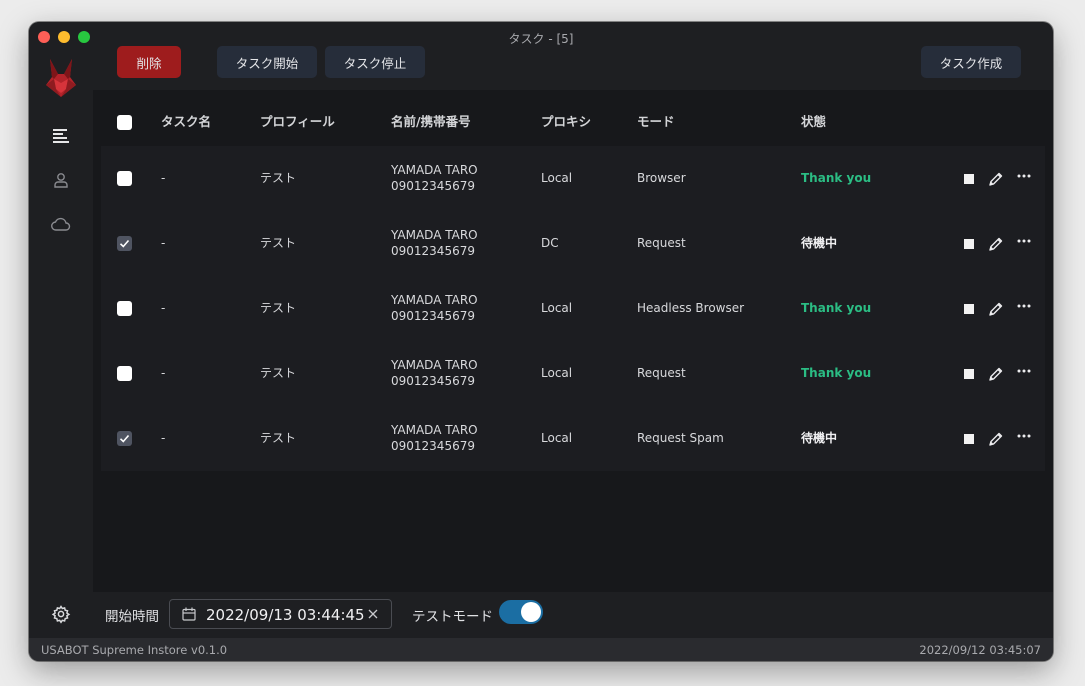 Image resolution: width=1085 pixels, height=686 pixels. Describe the element at coordinates (61, 614) in the screenshot. I see `gear-icon` at that location.